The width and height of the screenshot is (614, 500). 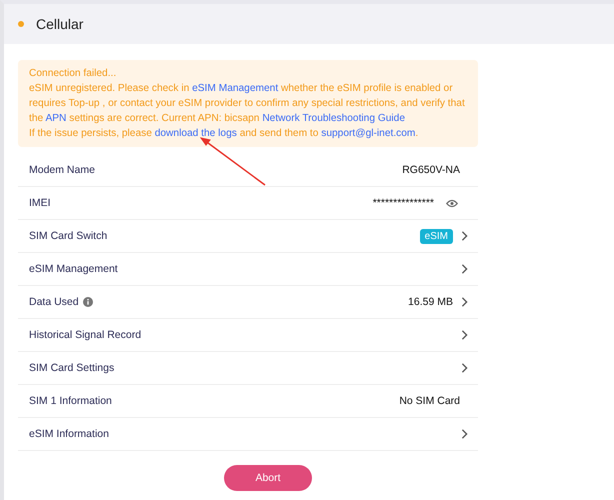 What do you see at coordinates (429, 401) in the screenshot?
I see `row-value: No SIM Card` at bounding box center [429, 401].